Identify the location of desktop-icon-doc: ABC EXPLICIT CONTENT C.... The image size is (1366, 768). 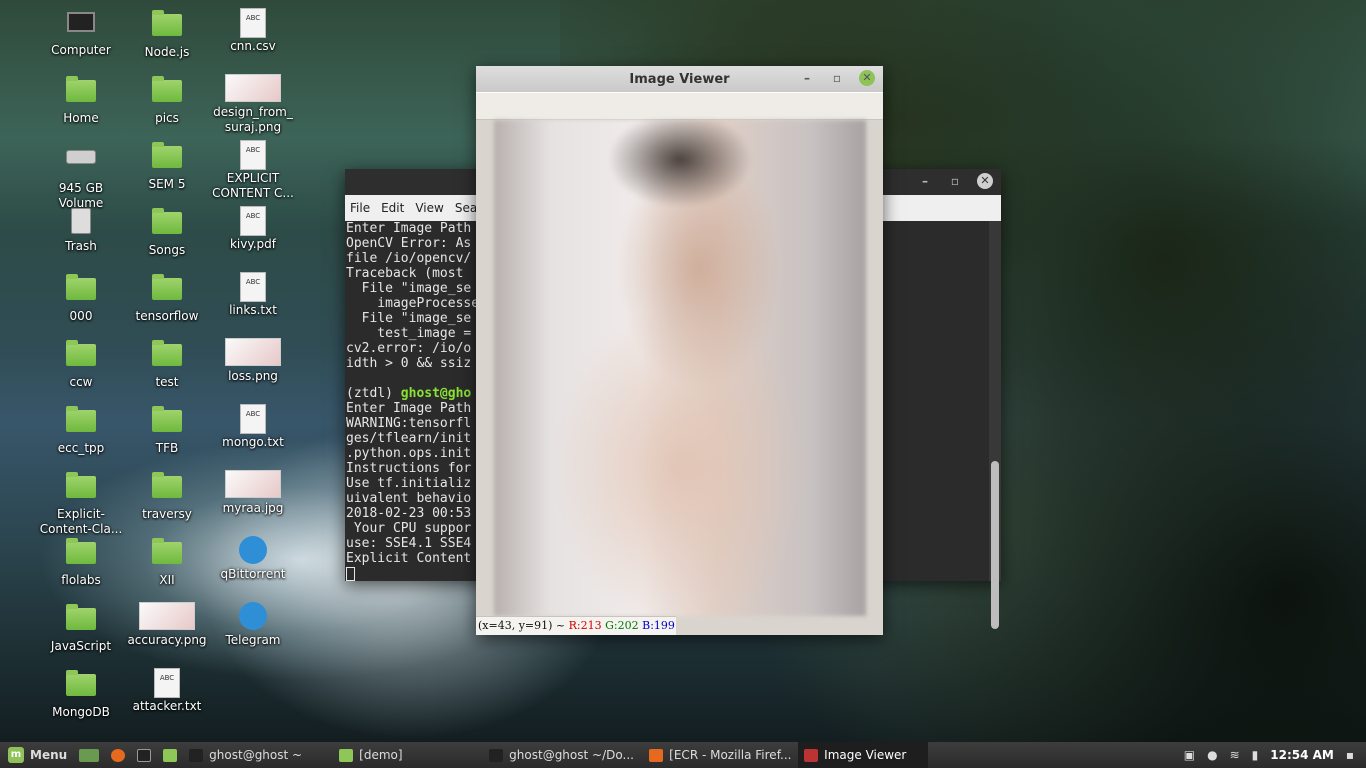
(253, 170).